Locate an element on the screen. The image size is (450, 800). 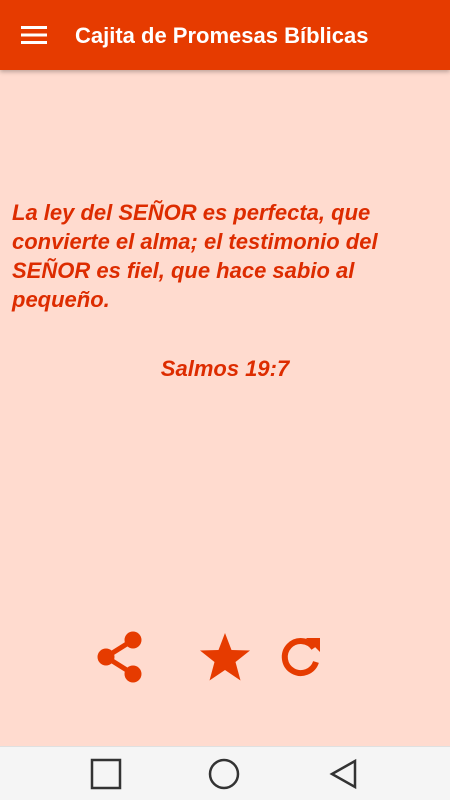
square-icon is located at coordinates (106, 774).